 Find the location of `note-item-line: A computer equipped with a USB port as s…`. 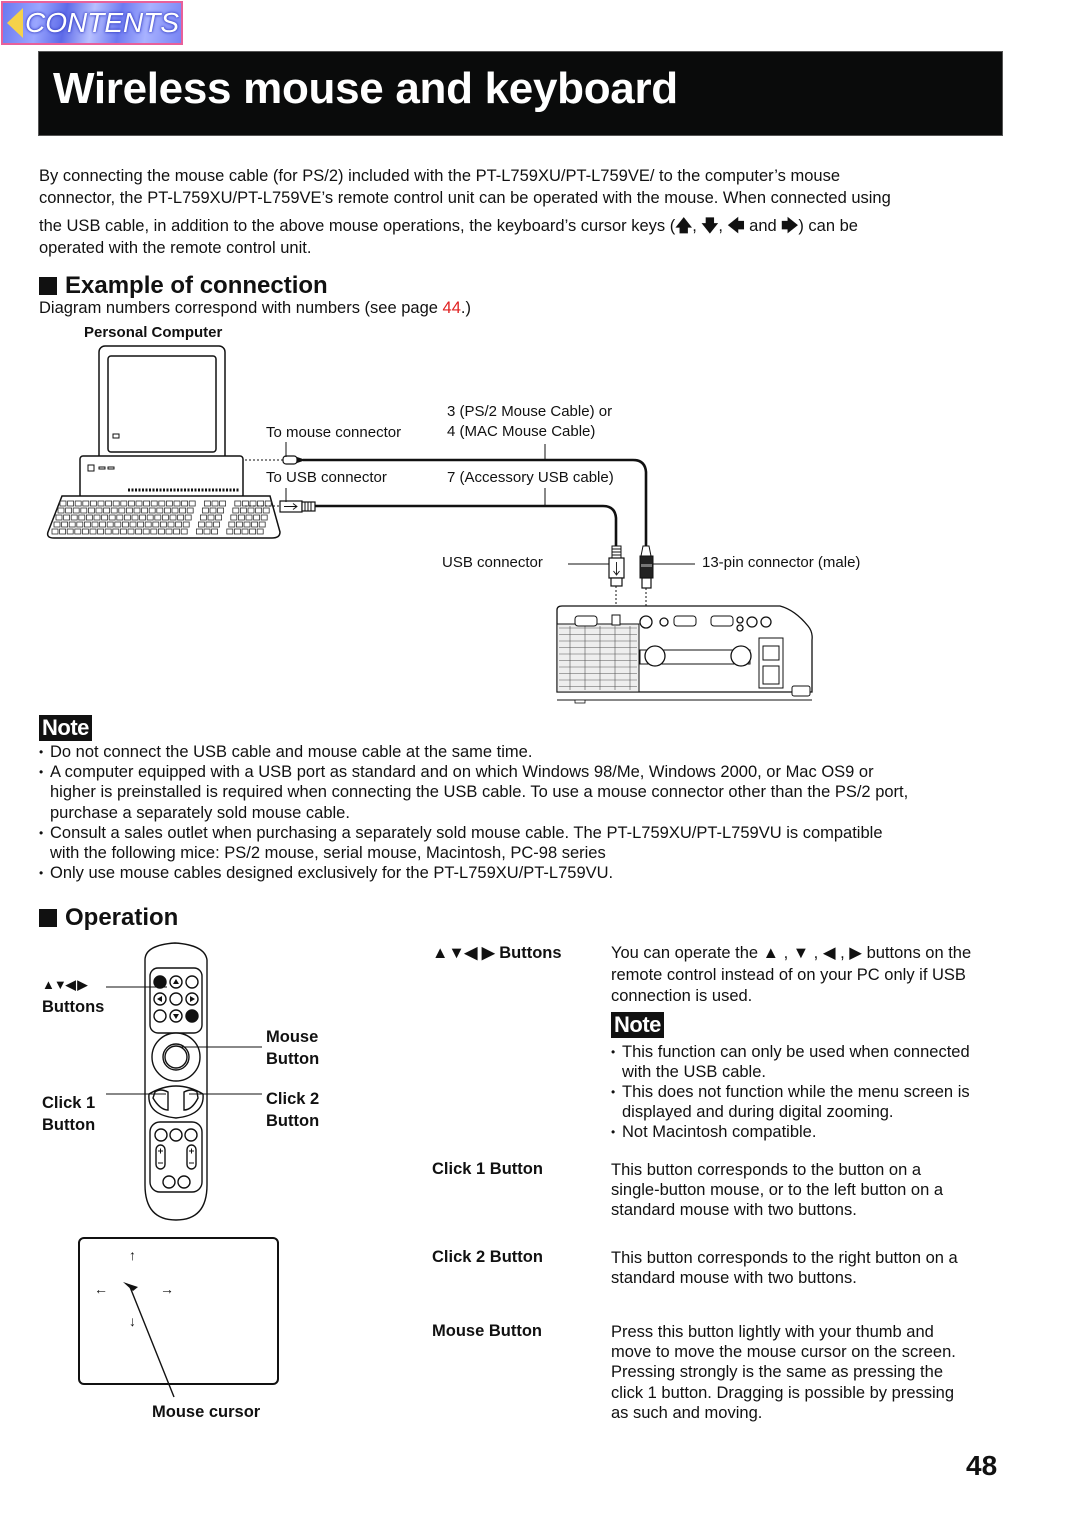

note-item-line: A computer equipped with a USB port as s… is located at coordinates (462, 772).